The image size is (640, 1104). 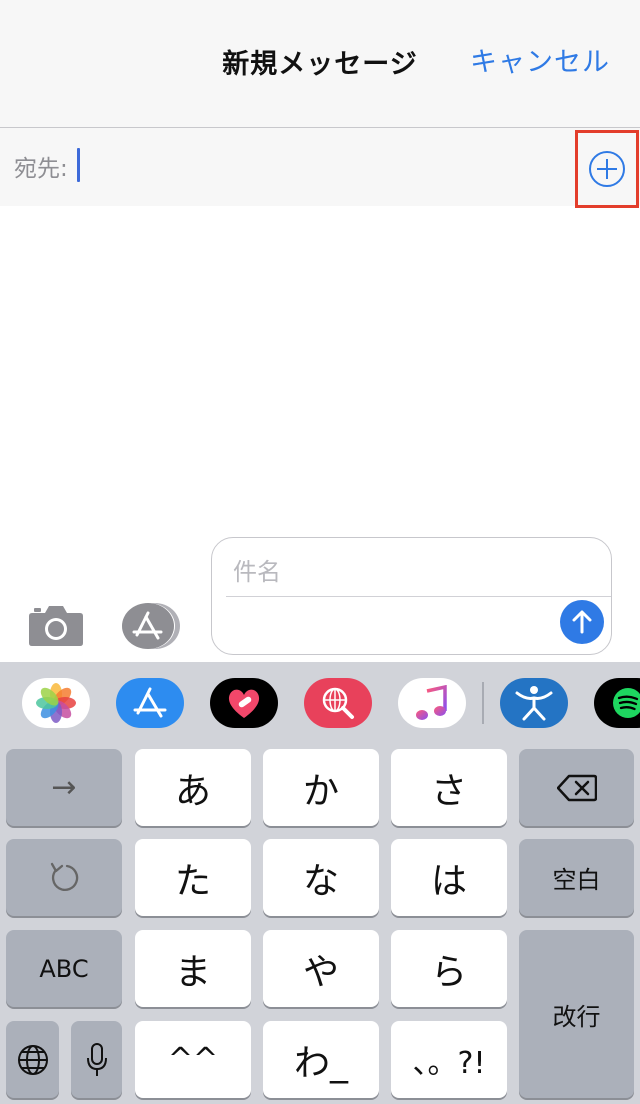 I want to click on key-ka: か, so click(x=321, y=787).